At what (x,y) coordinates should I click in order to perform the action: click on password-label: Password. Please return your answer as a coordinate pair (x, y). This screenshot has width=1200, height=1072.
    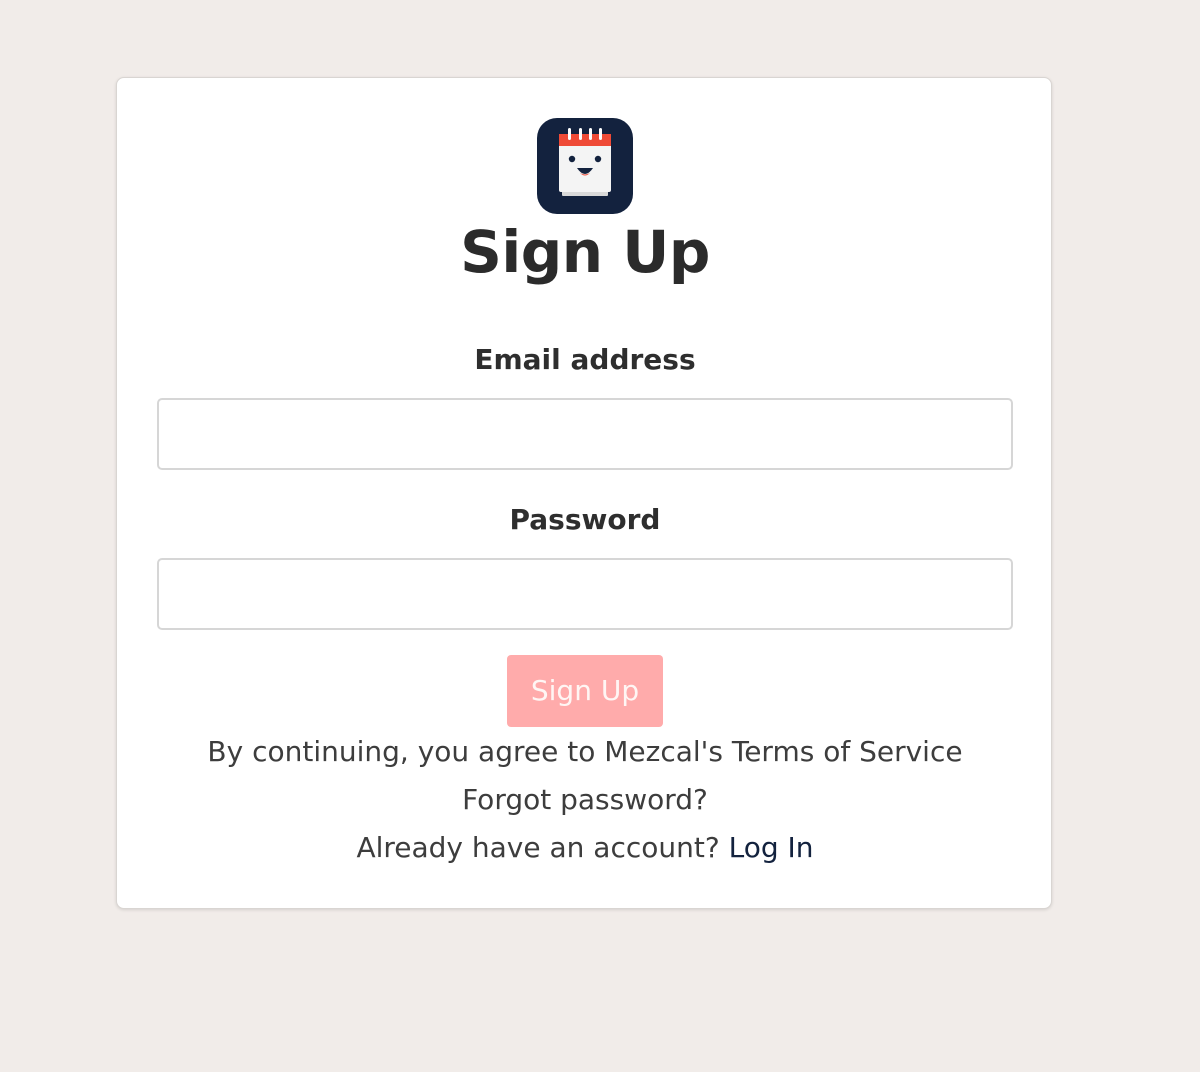
    Looking at the image, I should click on (585, 519).